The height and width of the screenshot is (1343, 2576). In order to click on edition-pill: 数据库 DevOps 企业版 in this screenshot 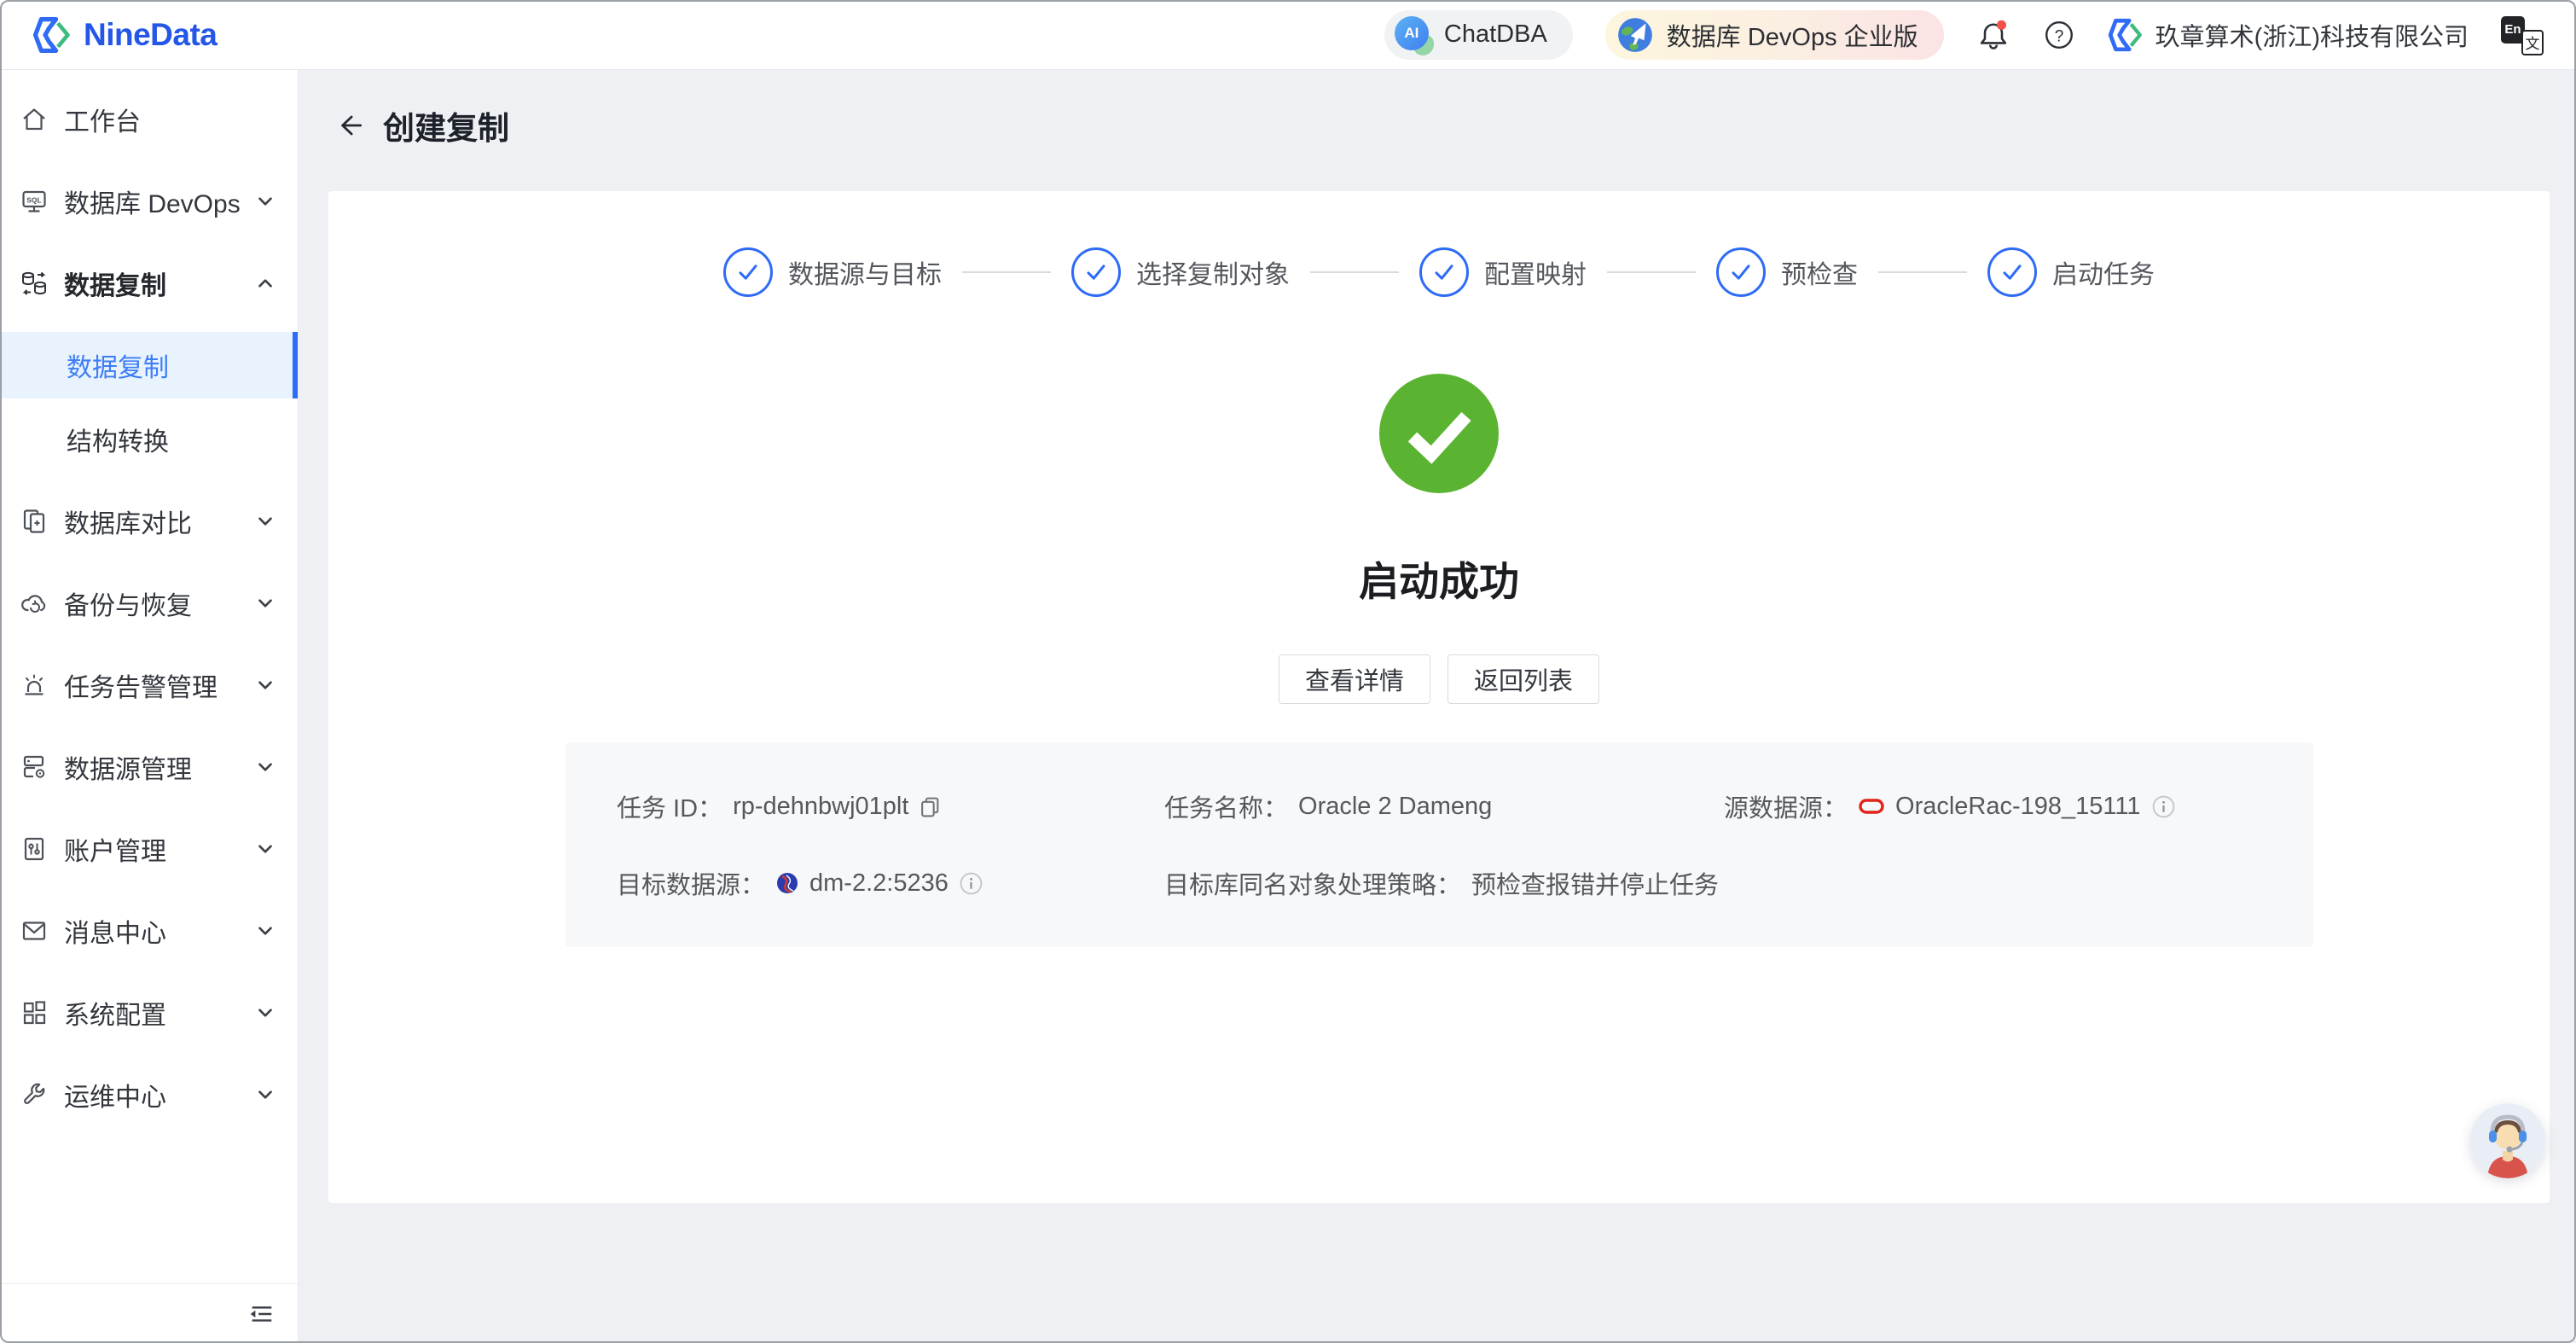, I will do `click(1774, 34)`.